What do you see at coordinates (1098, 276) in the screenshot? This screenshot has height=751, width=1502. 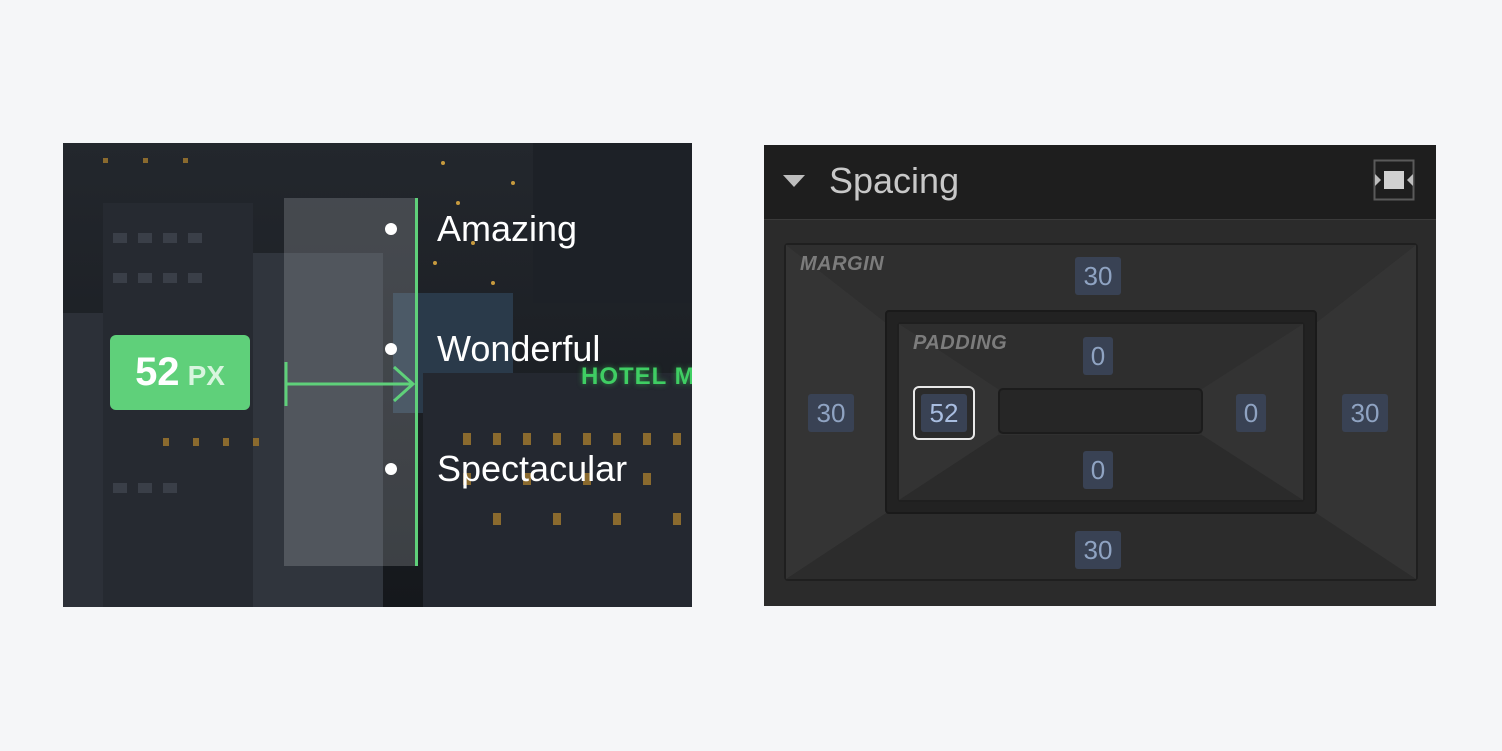 I see `margin-top-input: 30` at bounding box center [1098, 276].